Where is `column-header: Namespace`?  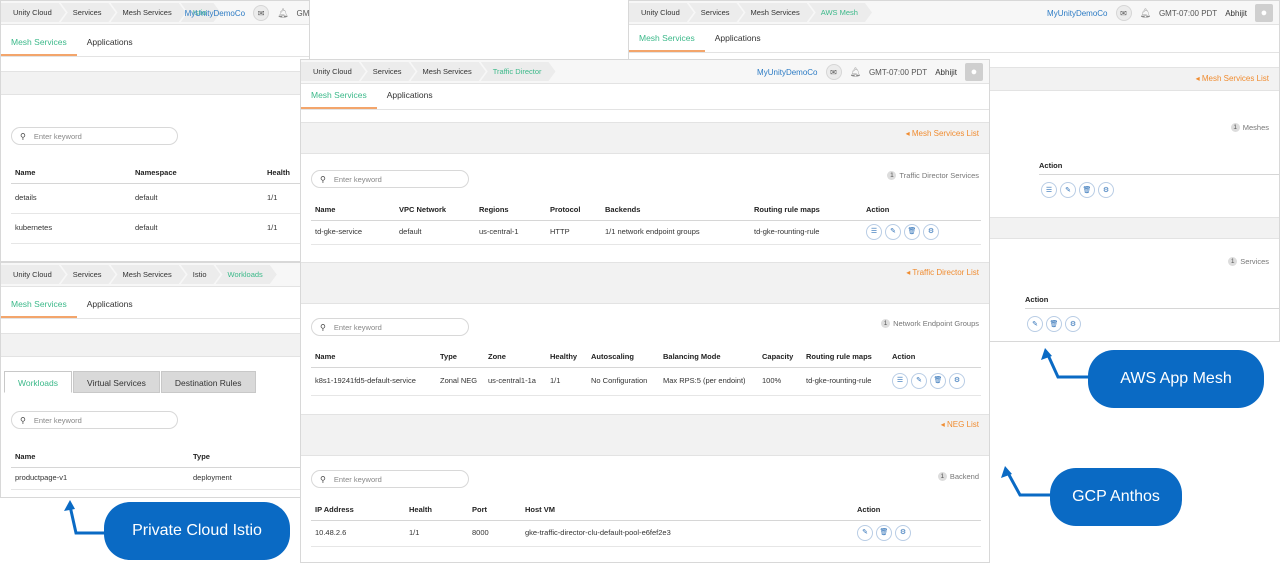 column-header: Namespace is located at coordinates (197, 173).